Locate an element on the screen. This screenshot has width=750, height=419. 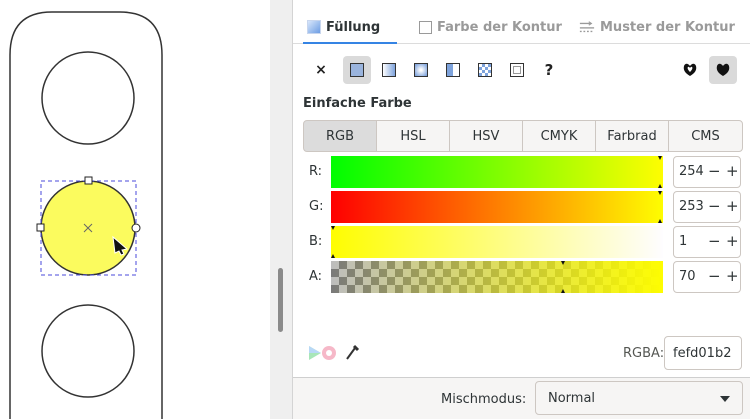
bottom-tools is located at coordinates (347, 353).